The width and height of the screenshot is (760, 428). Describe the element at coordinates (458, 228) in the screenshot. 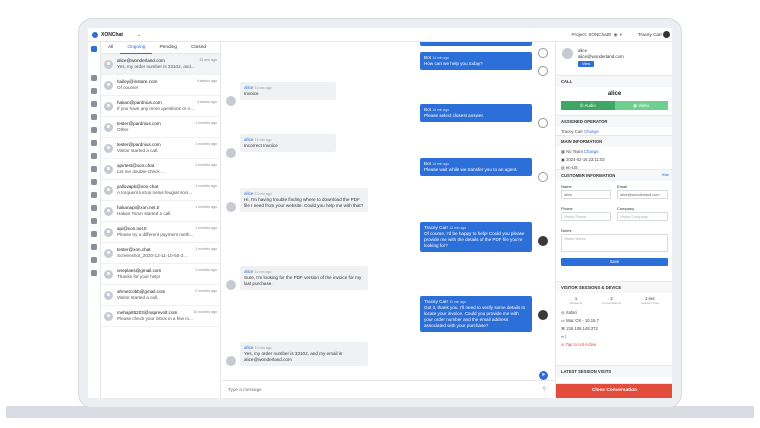

I see `message-time: 12 min ago` at that location.